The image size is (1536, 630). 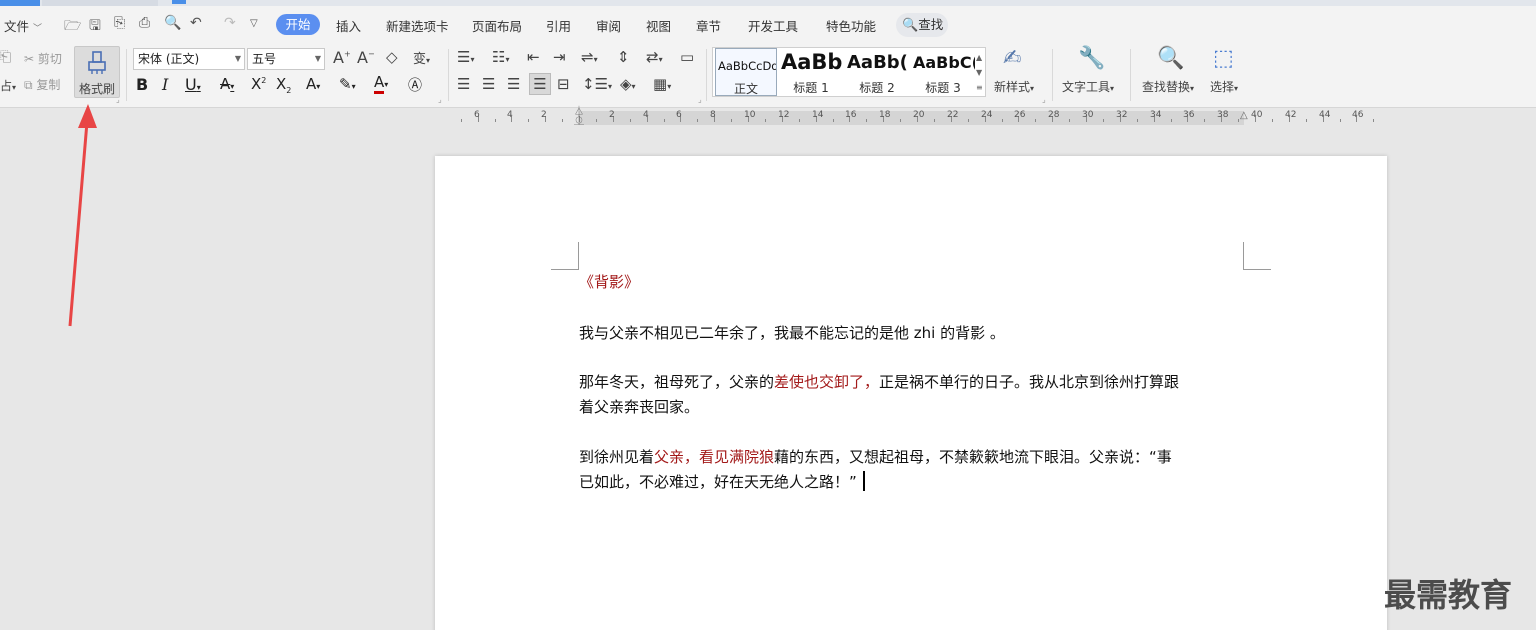 I want to click on paragraph-1: 我与父亲不相见已二年余了，我最不能忘记的是他 zhi 的背影 。, so click(x=792, y=332).